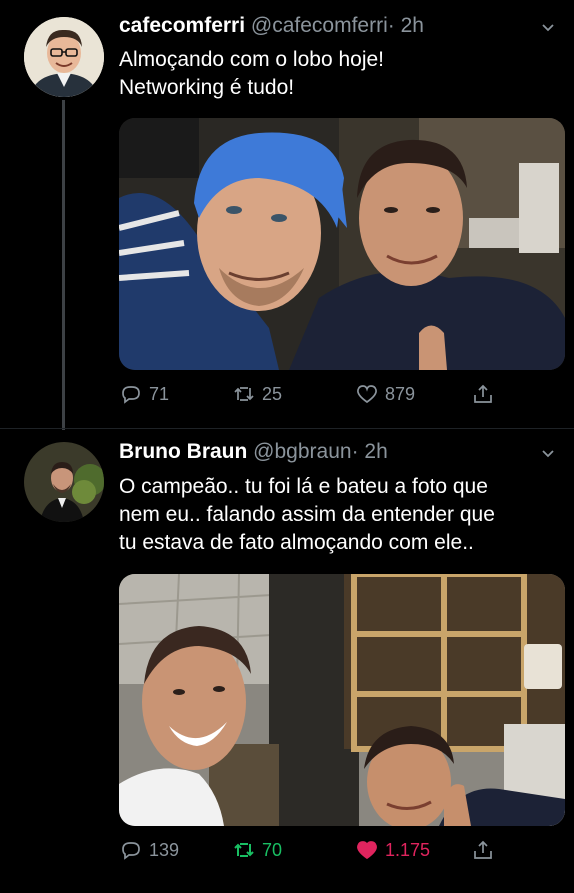 This screenshot has width=574, height=893. What do you see at coordinates (296, 542) in the screenshot?
I see `tweet-text-line: tu estava de fato almoçando com ele..` at bounding box center [296, 542].